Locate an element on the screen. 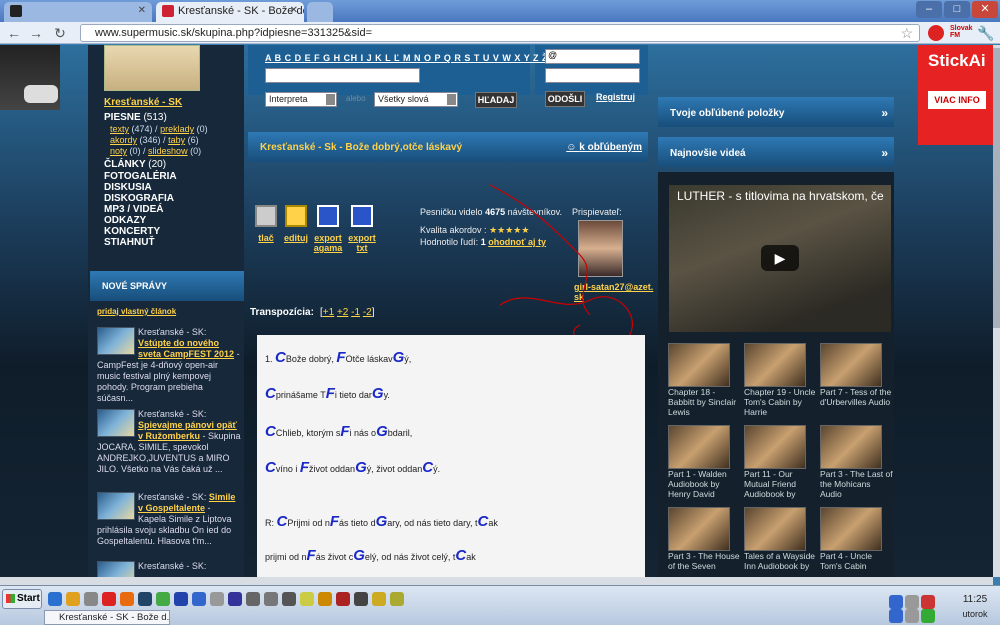 The height and width of the screenshot is (625, 1000). menu-gallery: FOTOGALÉRIA is located at coordinates (140, 176).